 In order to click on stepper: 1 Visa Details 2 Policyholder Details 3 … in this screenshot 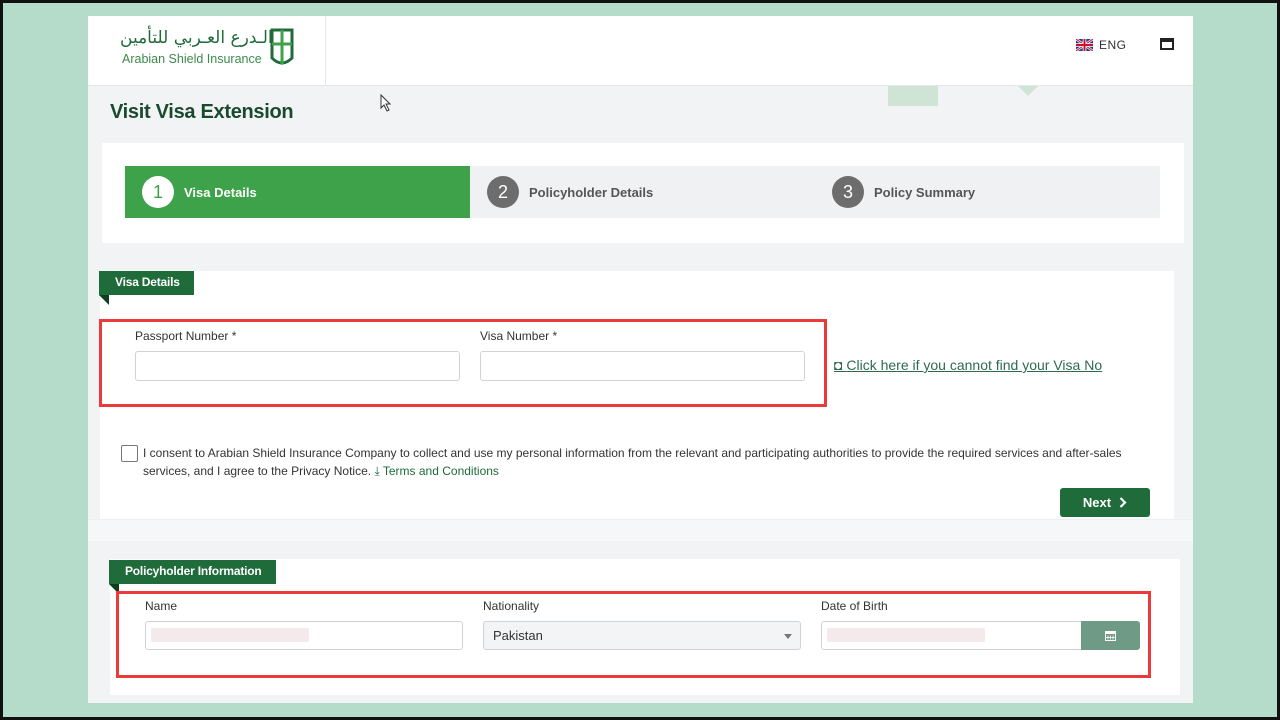, I will do `click(642, 192)`.